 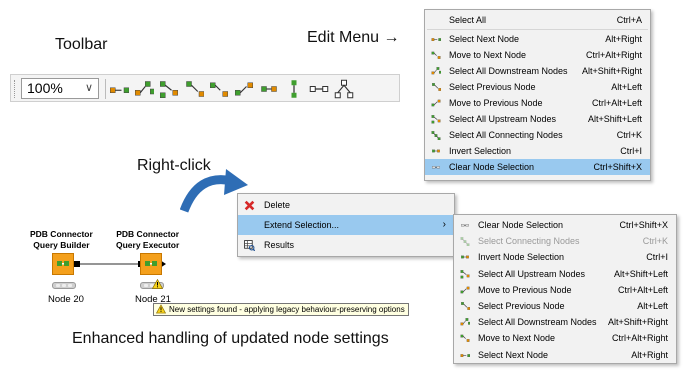 What do you see at coordinates (649, 354) in the screenshot?
I see `submenu-item-shortcut: Alt+Right` at bounding box center [649, 354].